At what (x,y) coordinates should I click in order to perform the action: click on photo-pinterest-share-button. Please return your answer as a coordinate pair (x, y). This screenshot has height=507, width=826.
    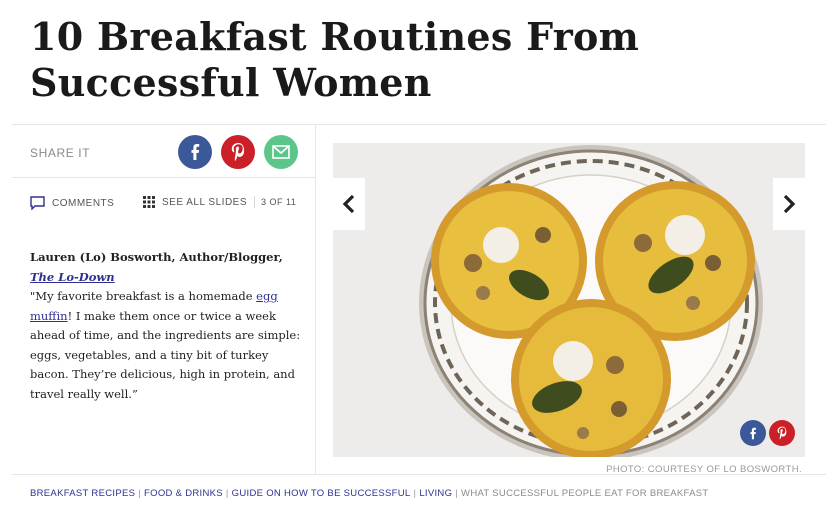
    Looking at the image, I should click on (782, 433).